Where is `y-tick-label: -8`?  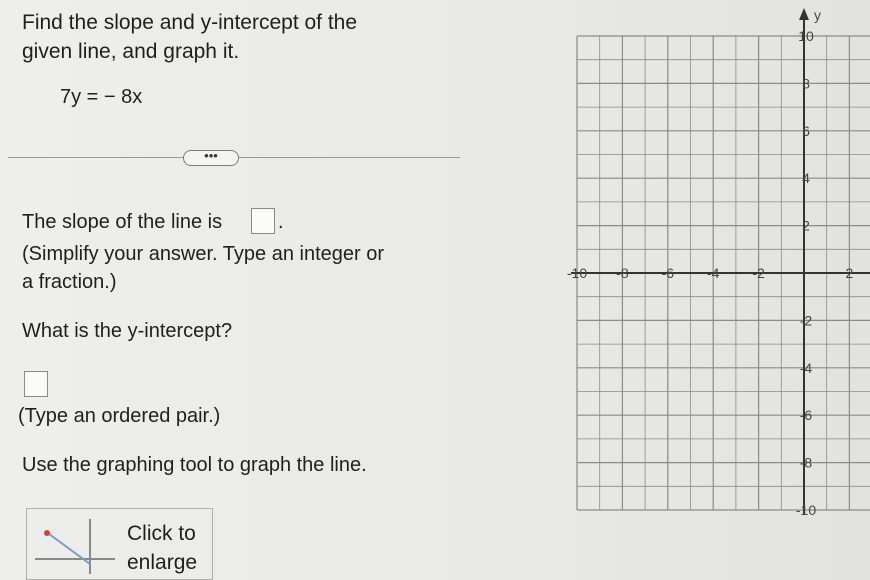 y-tick-label: -8 is located at coordinates (806, 463).